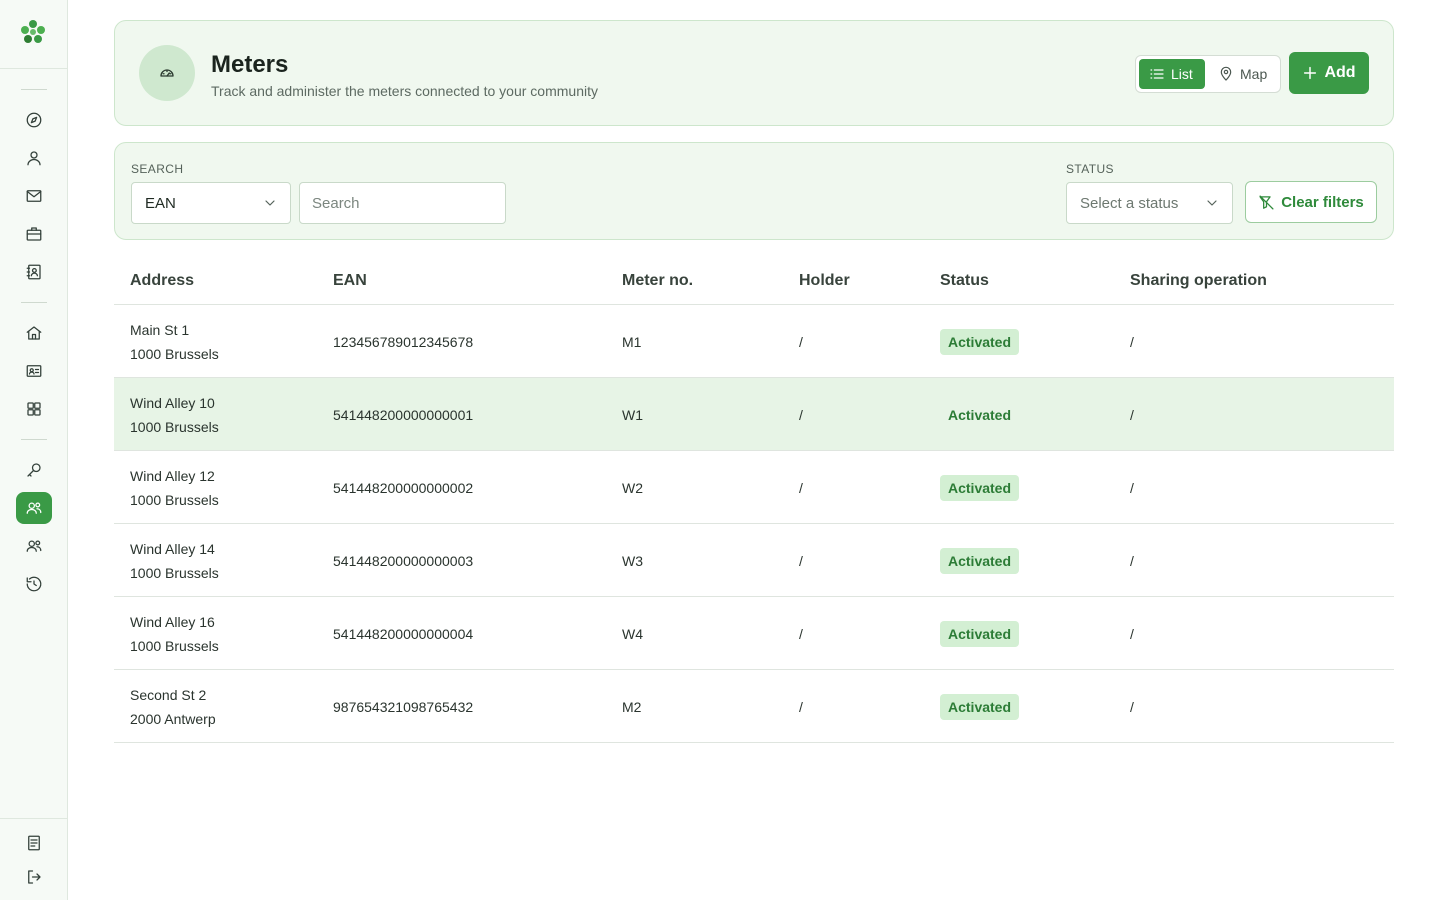 The width and height of the screenshot is (1440, 900). What do you see at coordinates (172, 403) in the screenshot?
I see `address-line1: Wind Alley 10` at bounding box center [172, 403].